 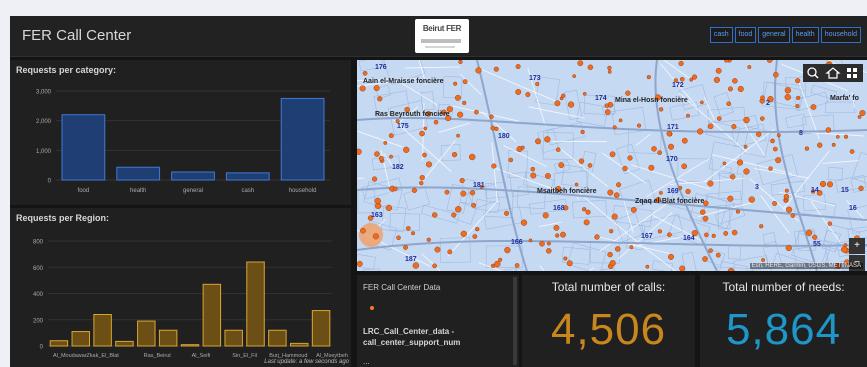 I want to click on bar-health, so click(x=138, y=173).